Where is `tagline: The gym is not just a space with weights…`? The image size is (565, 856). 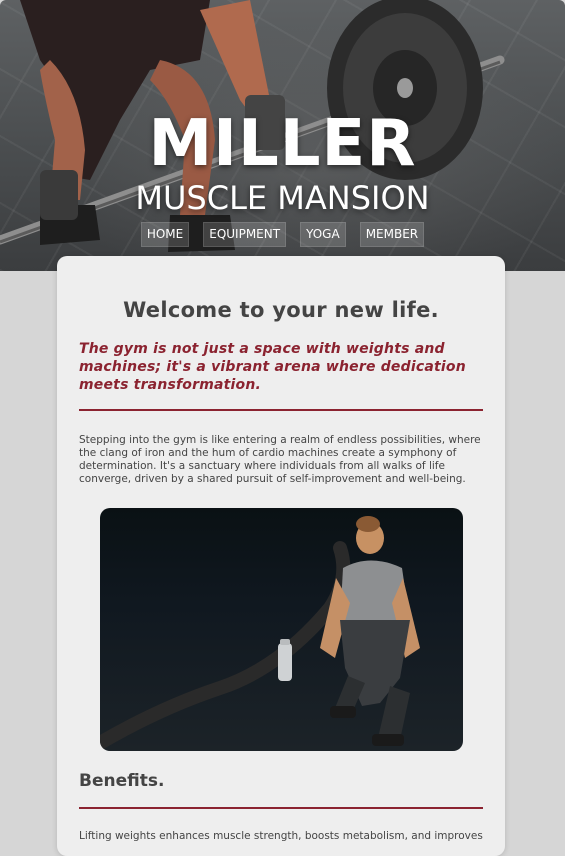
tagline: The gym is not just a space with weights… is located at coordinates (272, 367).